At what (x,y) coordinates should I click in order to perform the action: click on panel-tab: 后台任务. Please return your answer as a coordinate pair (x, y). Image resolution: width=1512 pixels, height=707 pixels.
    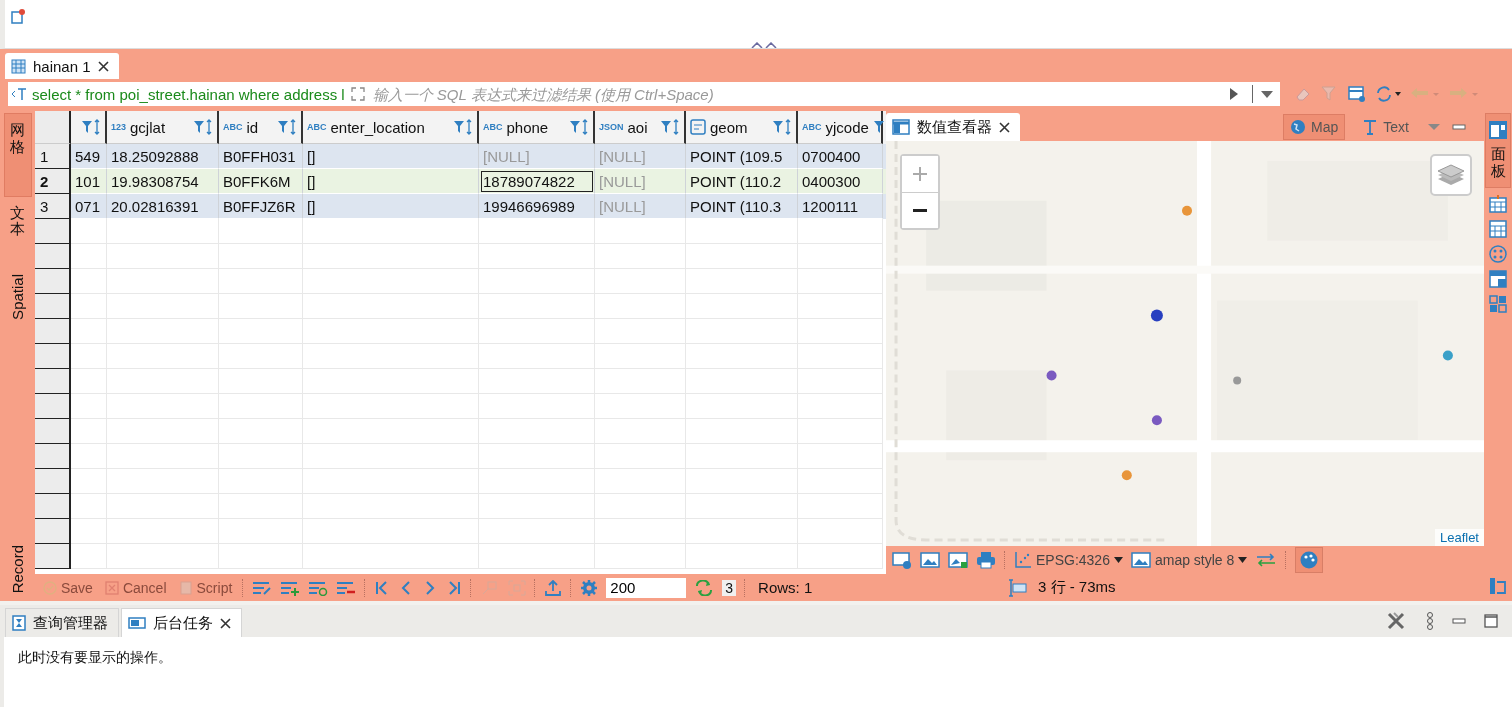
    Looking at the image, I should click on (181, 622).